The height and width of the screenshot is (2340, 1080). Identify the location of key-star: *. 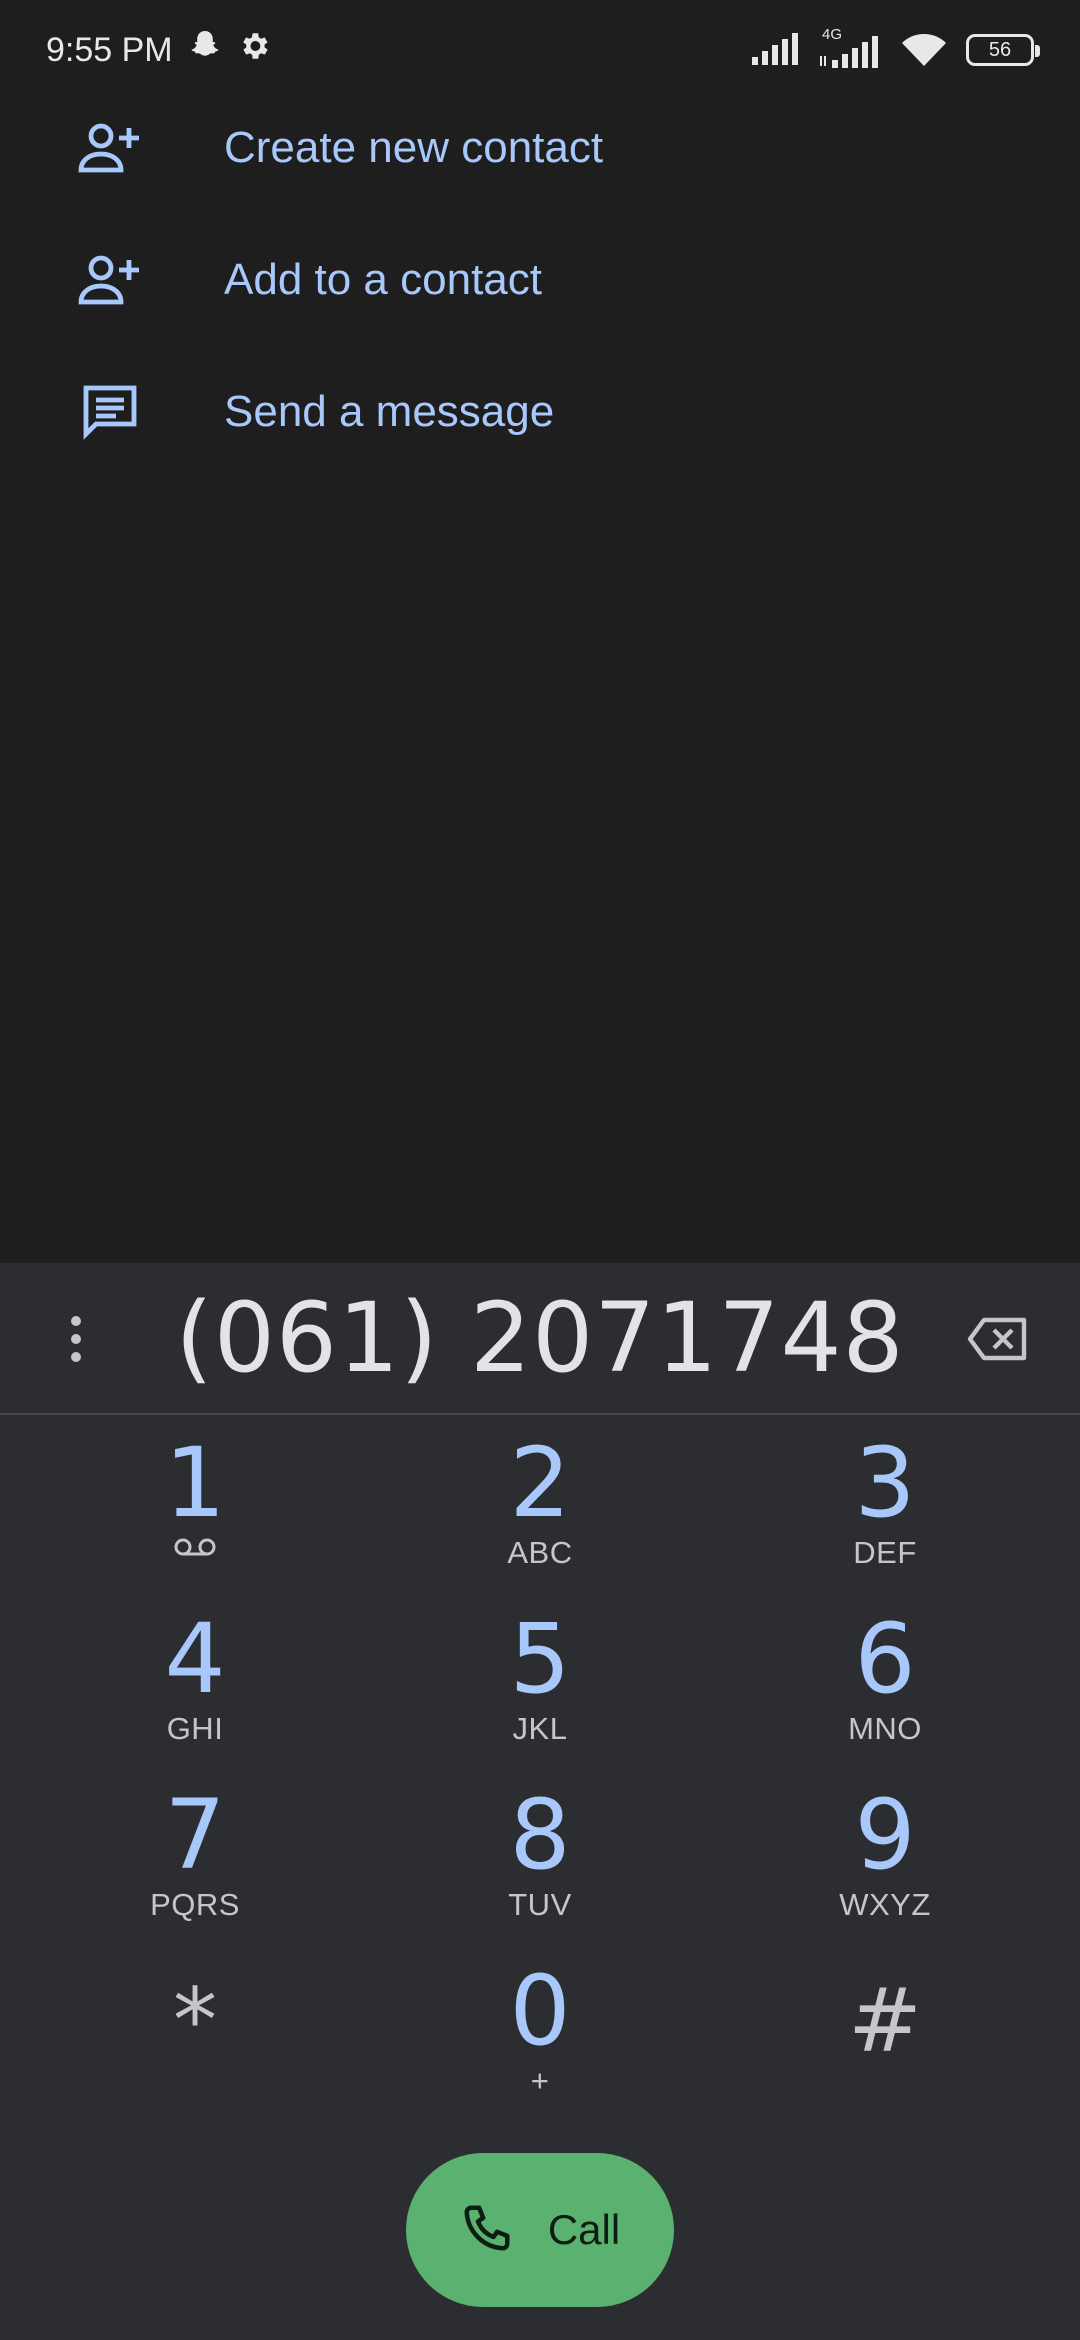
(195, 2047).